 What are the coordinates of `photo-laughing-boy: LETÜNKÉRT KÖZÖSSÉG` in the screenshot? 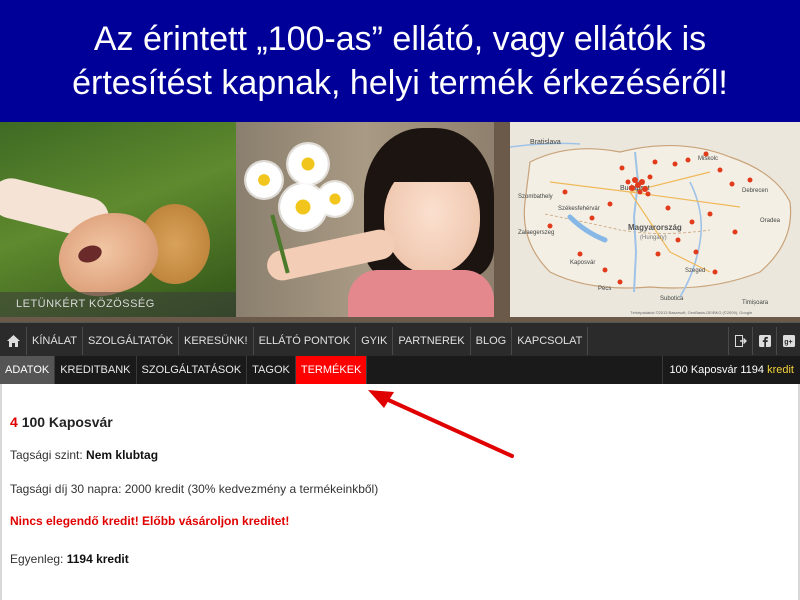 It's located at (118, 219).